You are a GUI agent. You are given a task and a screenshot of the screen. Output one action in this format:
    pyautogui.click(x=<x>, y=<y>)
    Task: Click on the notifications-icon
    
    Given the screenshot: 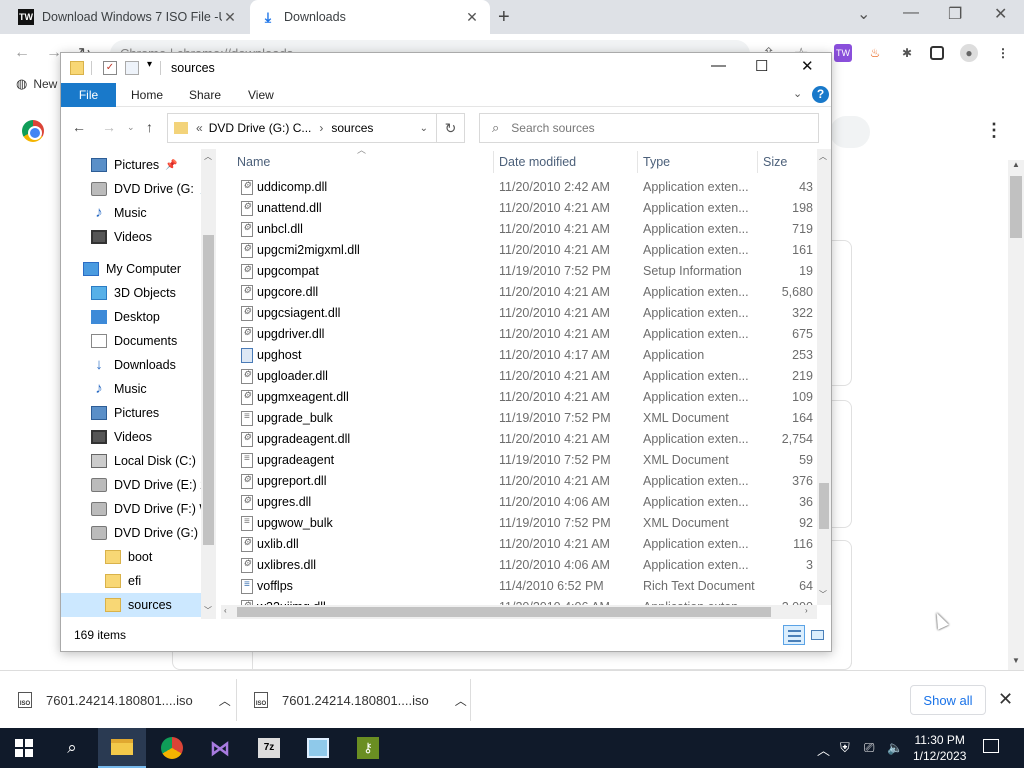 What is the action you would take?
    pyautogui.click(x=991, y=746)
    